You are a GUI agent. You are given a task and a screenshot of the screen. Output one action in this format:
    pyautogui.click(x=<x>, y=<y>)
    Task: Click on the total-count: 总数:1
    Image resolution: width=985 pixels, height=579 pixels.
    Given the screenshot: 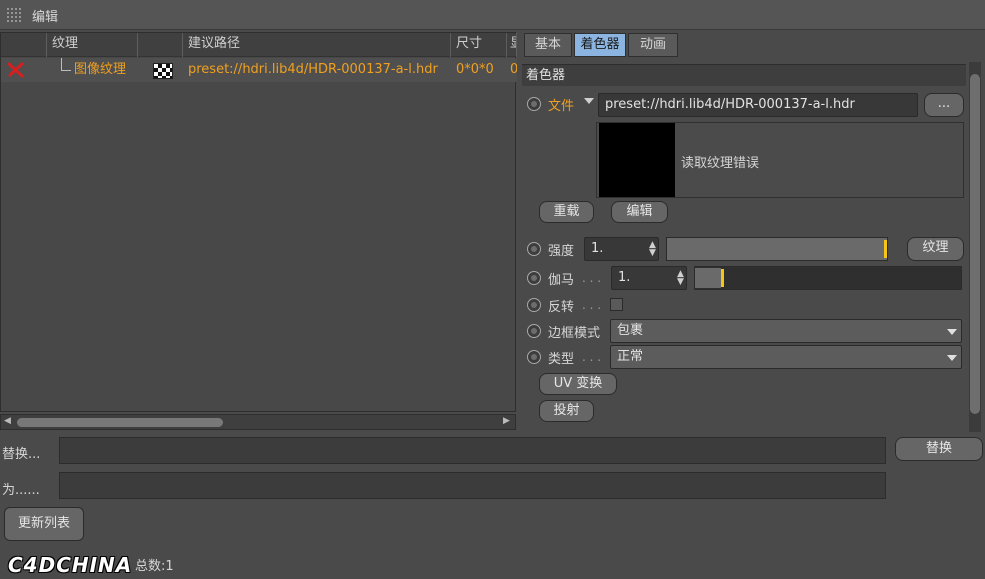 What is the action you would take?
    pyautogui.click(x=154, y=566)
    